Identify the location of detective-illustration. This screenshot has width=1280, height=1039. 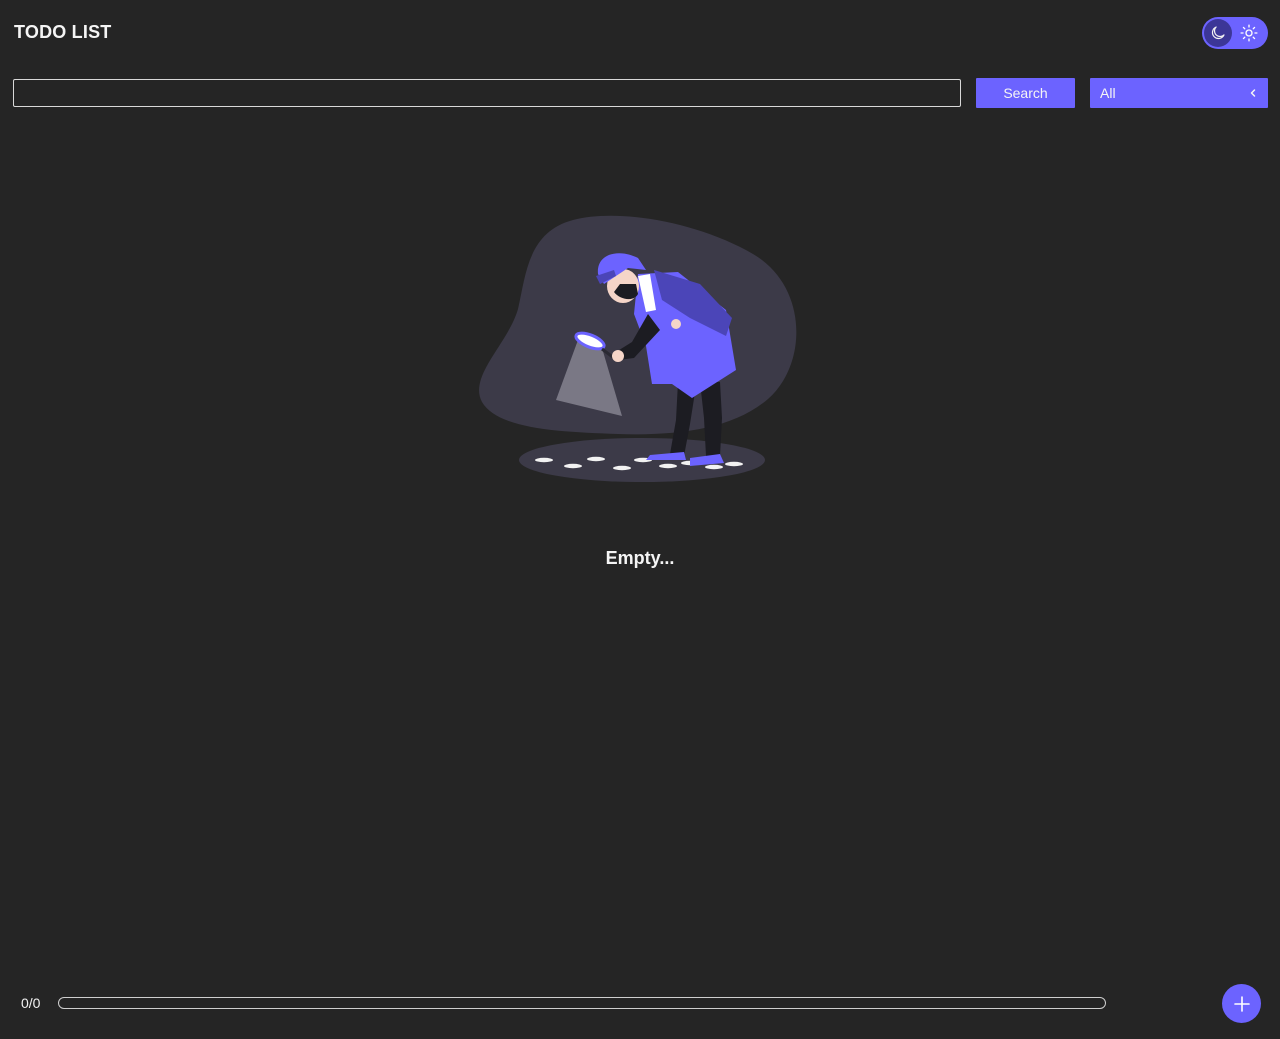
(638, 348).